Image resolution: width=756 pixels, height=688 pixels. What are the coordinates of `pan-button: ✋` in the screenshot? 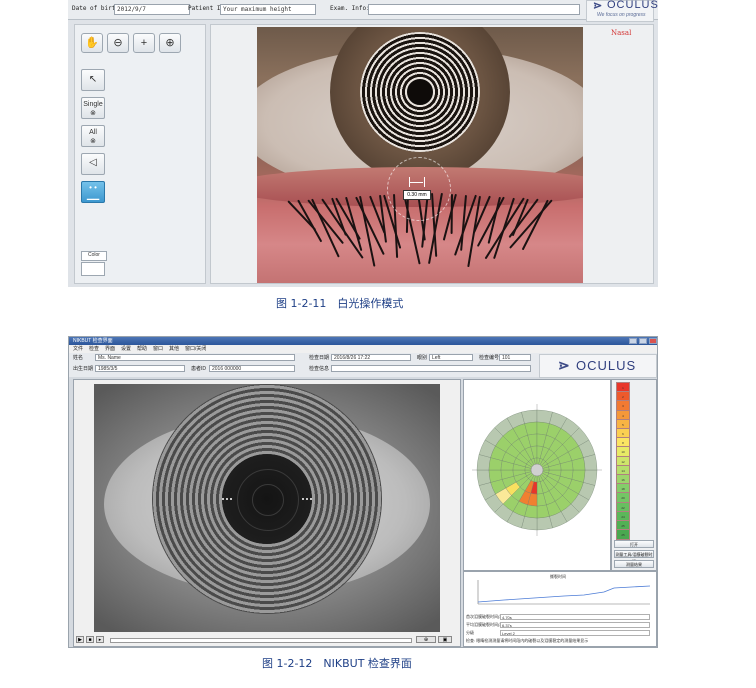 It's located at (92, 43).